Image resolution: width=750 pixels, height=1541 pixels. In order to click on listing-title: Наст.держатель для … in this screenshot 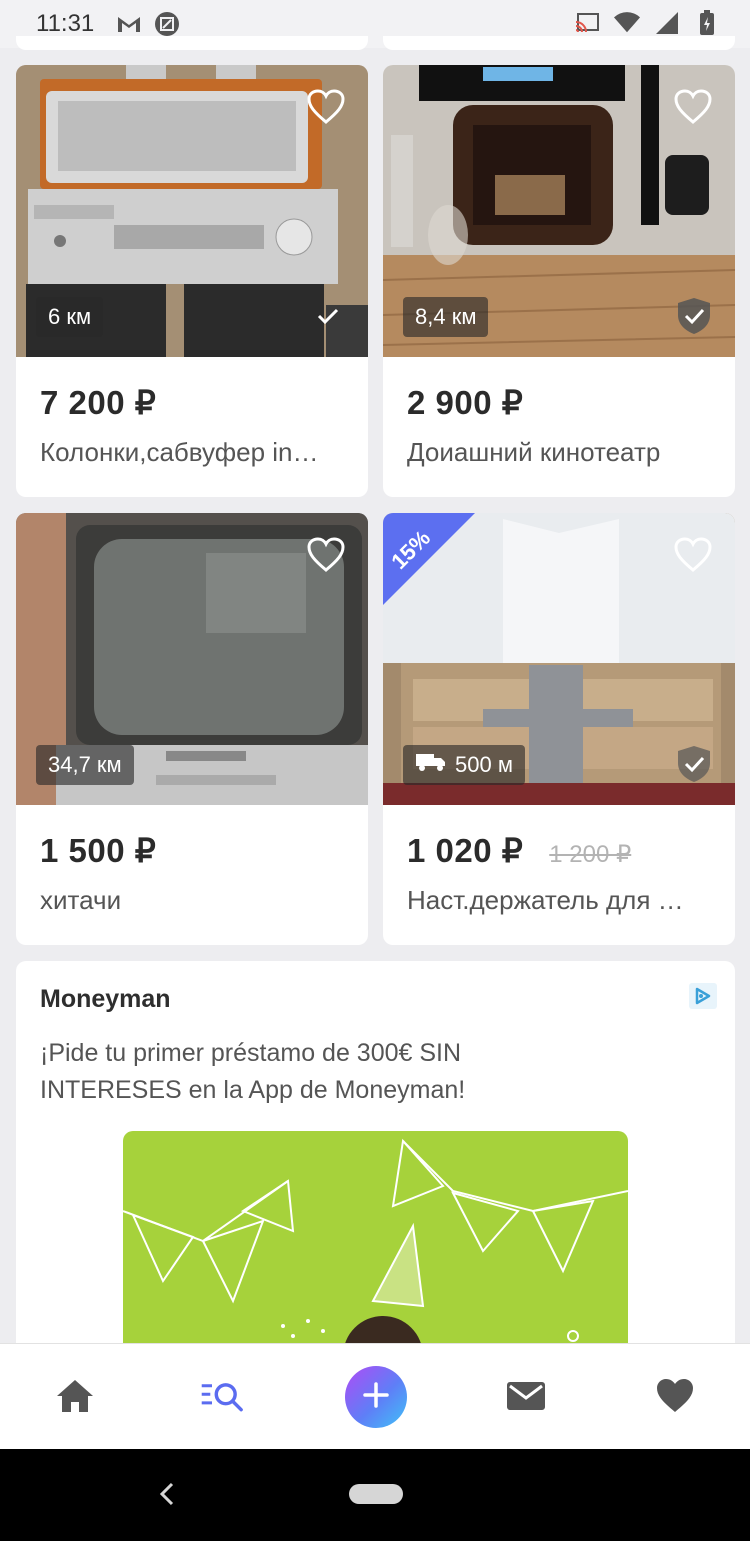, I will do `click(545, 900)`.